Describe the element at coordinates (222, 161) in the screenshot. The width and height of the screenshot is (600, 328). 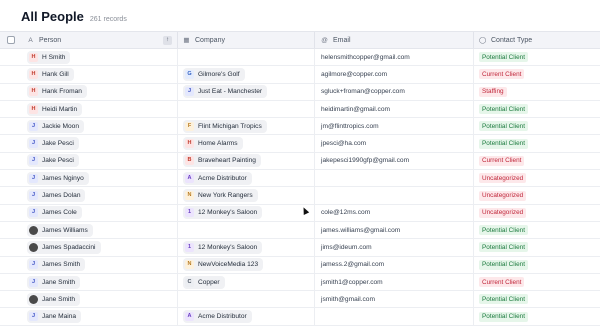
I see `company-chip: B Braveheart Painting` at that location.